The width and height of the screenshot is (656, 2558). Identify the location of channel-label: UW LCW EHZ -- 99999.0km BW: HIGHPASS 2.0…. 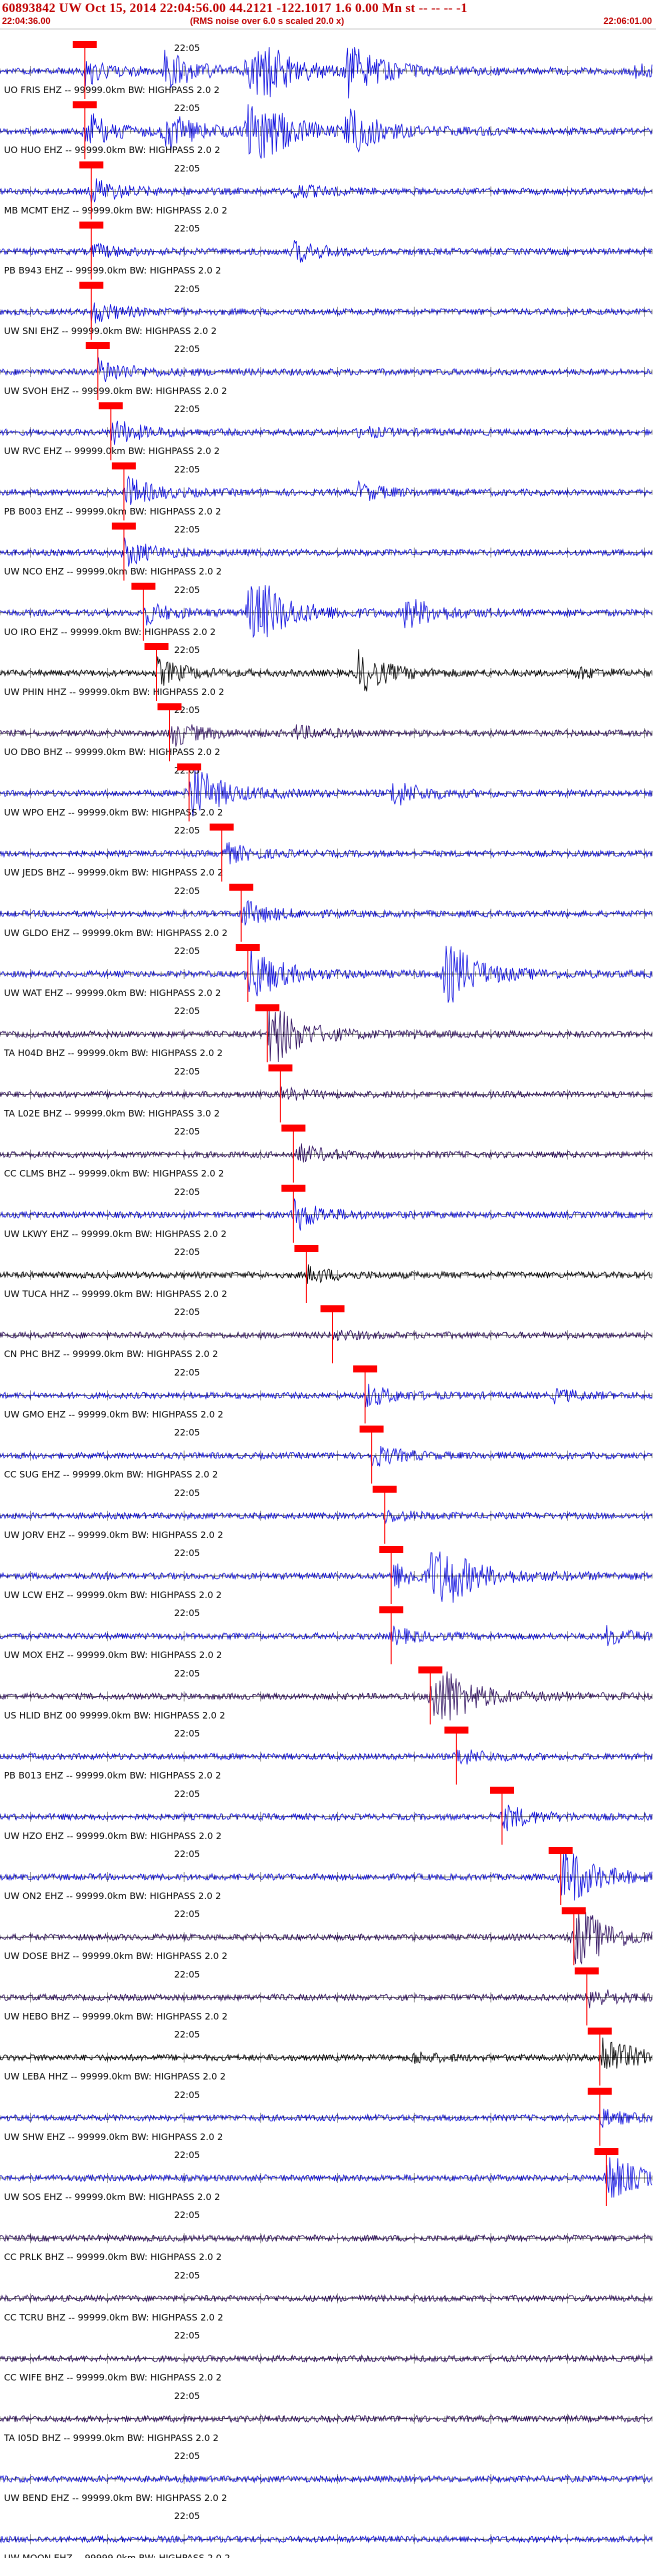
(113, 1596).